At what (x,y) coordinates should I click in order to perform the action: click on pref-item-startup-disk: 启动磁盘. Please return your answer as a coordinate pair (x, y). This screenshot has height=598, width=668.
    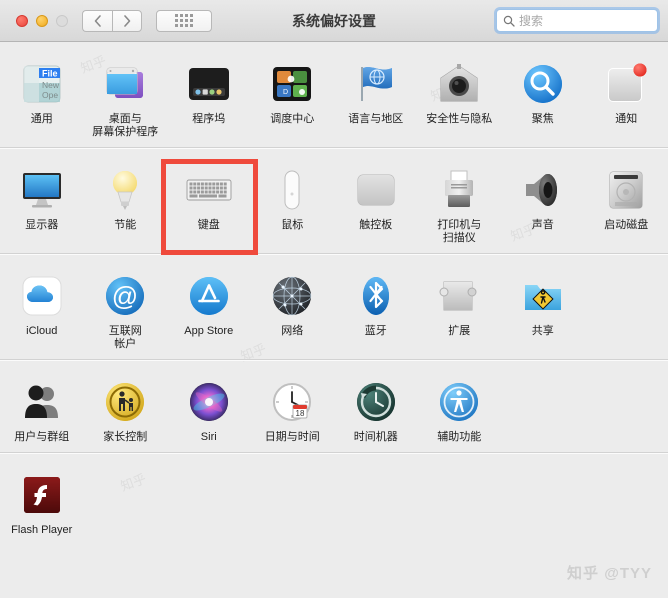
    Looking at the image, I should click on (626, 201).